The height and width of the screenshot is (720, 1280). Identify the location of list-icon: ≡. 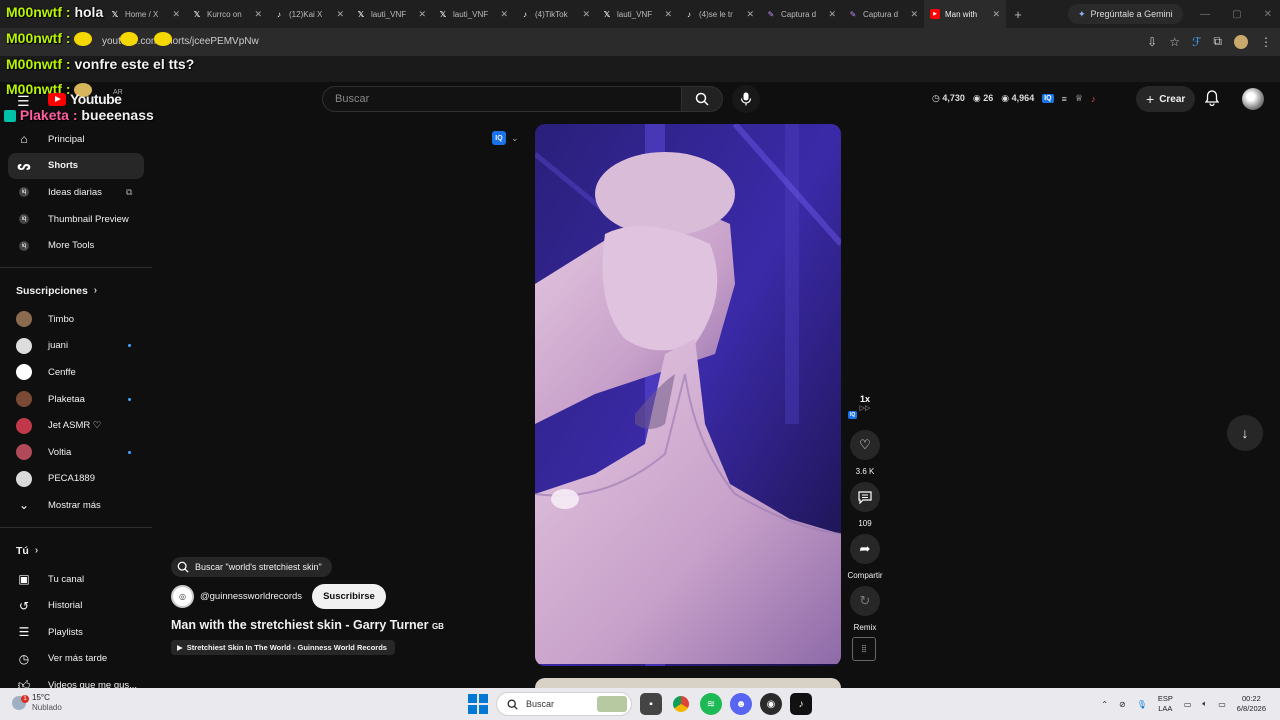
(1064, 99).